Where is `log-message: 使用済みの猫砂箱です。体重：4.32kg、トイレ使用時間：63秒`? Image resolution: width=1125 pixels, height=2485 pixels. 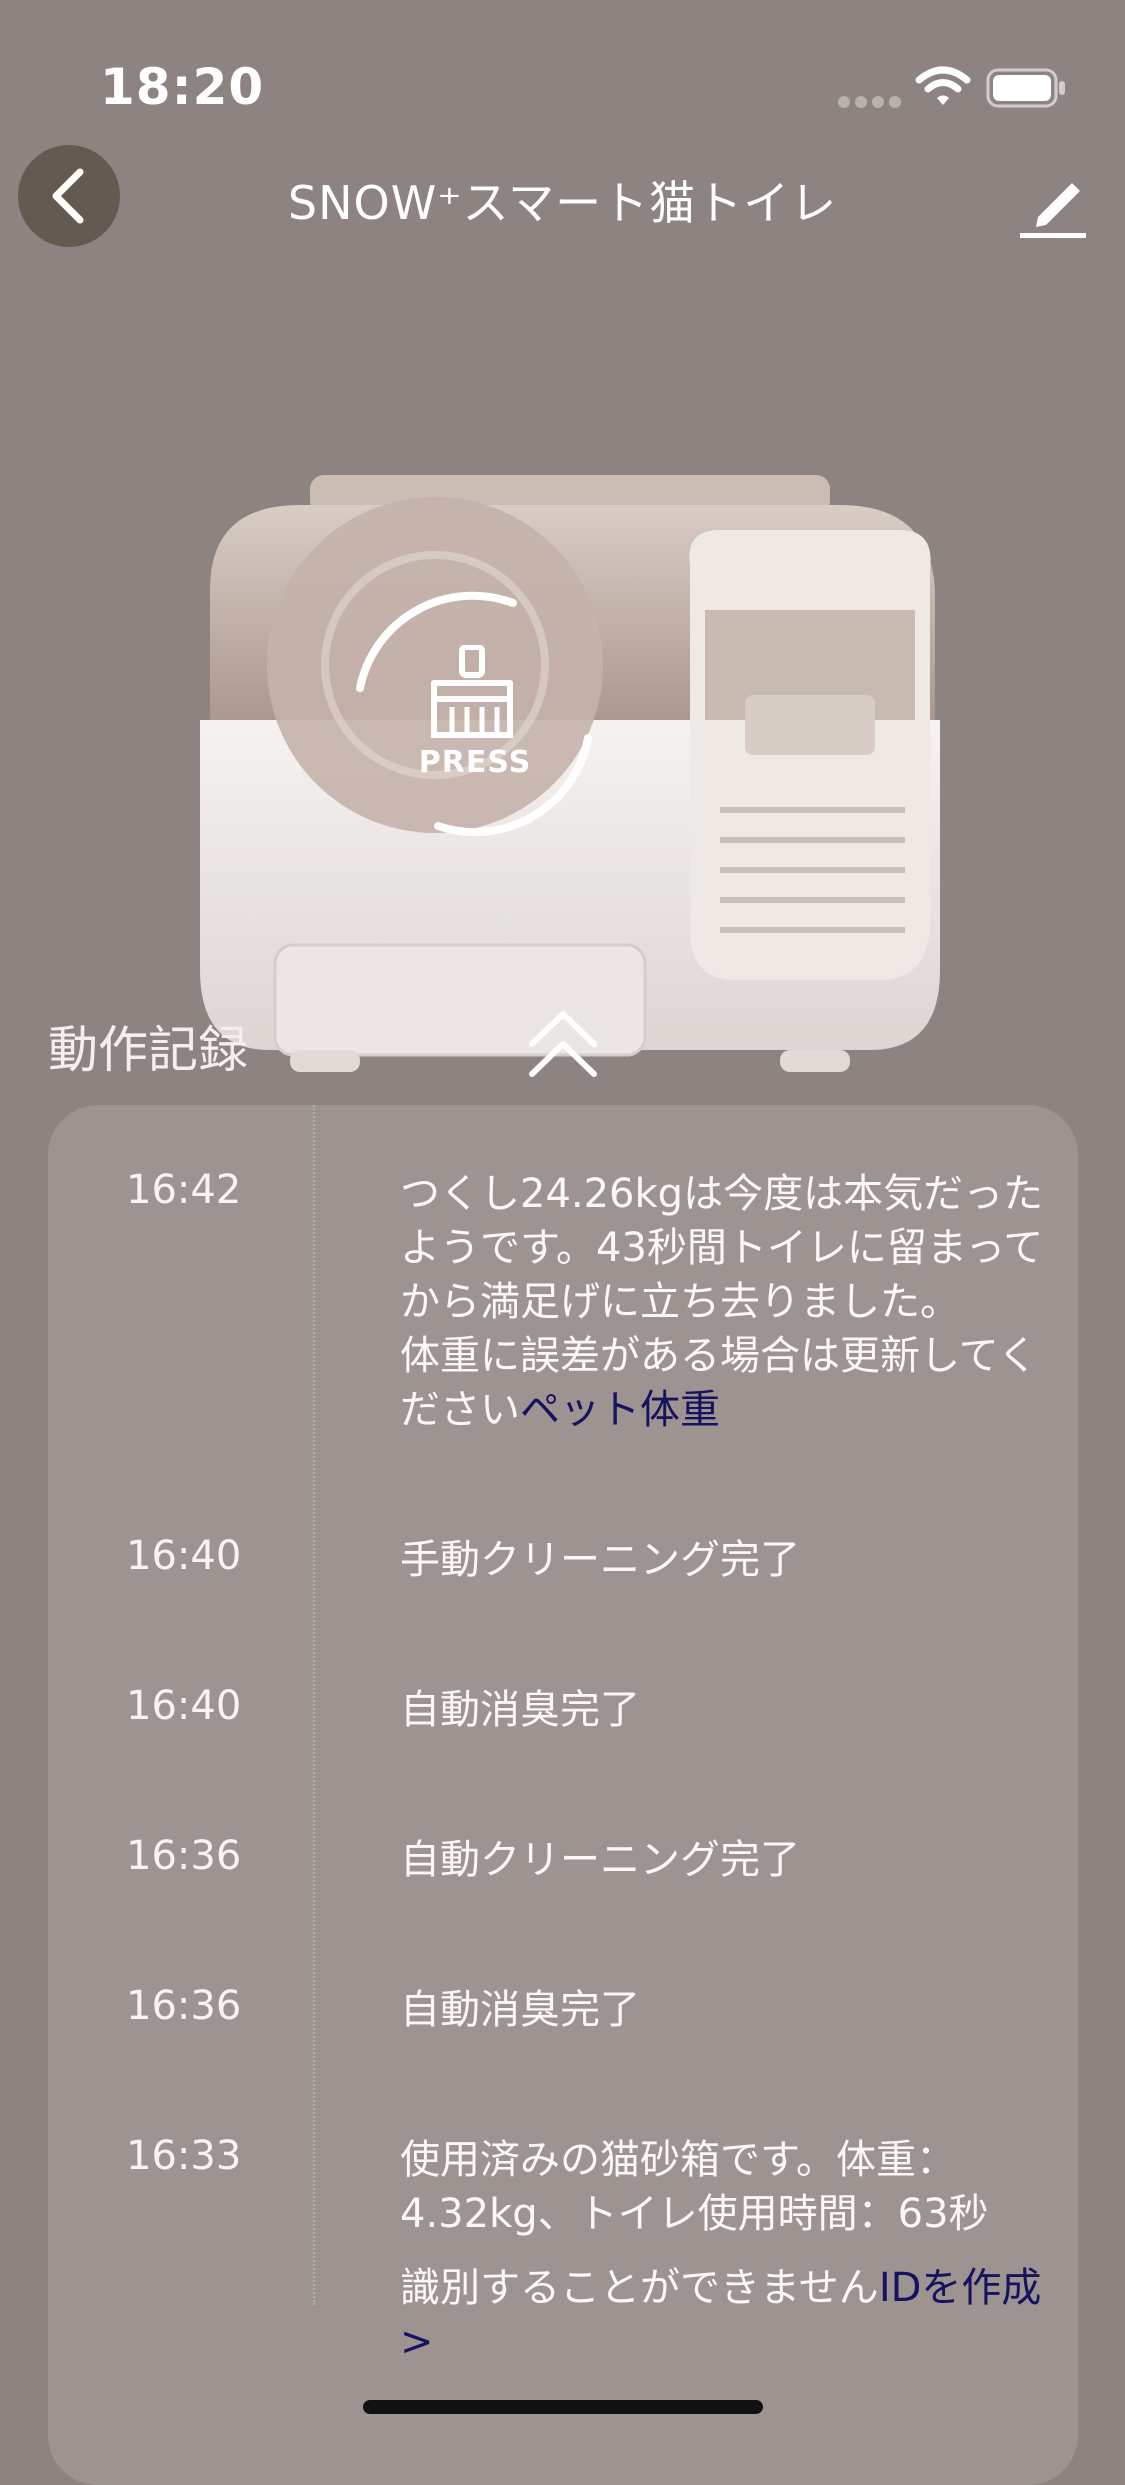
log-message: 使用済みの猫砂箱です。体重：4.32kg、トイレ使用時間：63秒 is located at coordinates (694, 2187).